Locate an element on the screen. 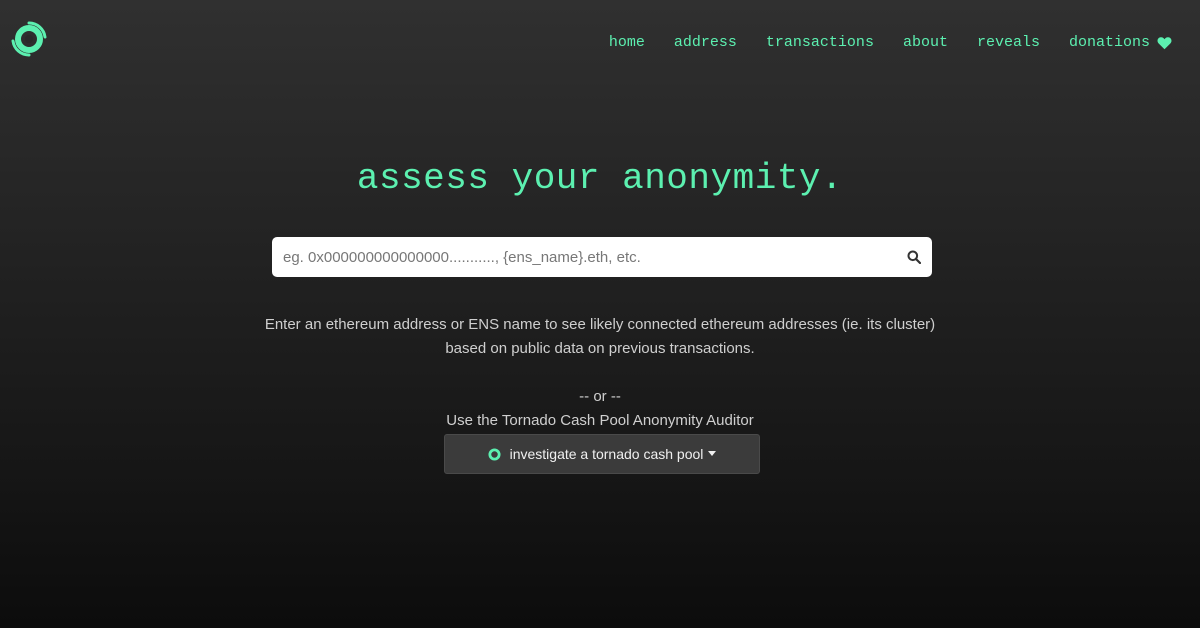 The height and width of the screenshot is (628, 1200). search-bar is located at coordinates (602, 257).